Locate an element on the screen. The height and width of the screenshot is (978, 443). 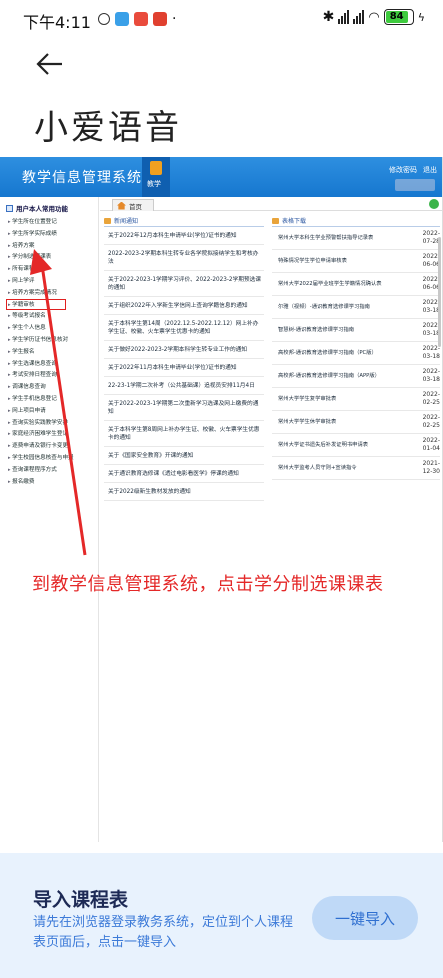
page-title: 小爱语音 is located at coordinates (108, 128).